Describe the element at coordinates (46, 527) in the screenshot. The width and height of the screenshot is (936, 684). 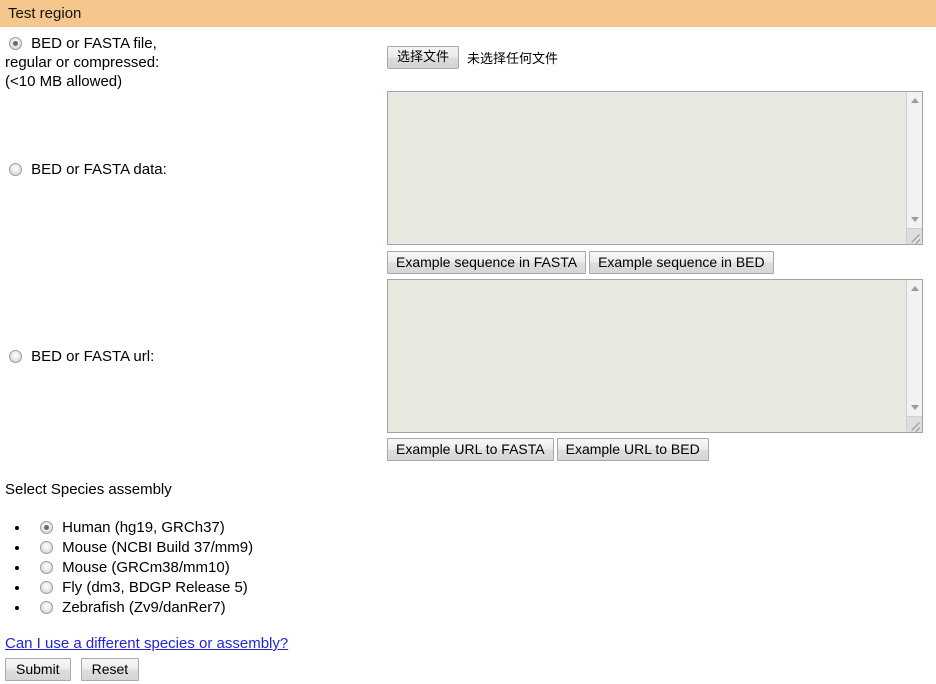
I see `radio-input-human` at that location.